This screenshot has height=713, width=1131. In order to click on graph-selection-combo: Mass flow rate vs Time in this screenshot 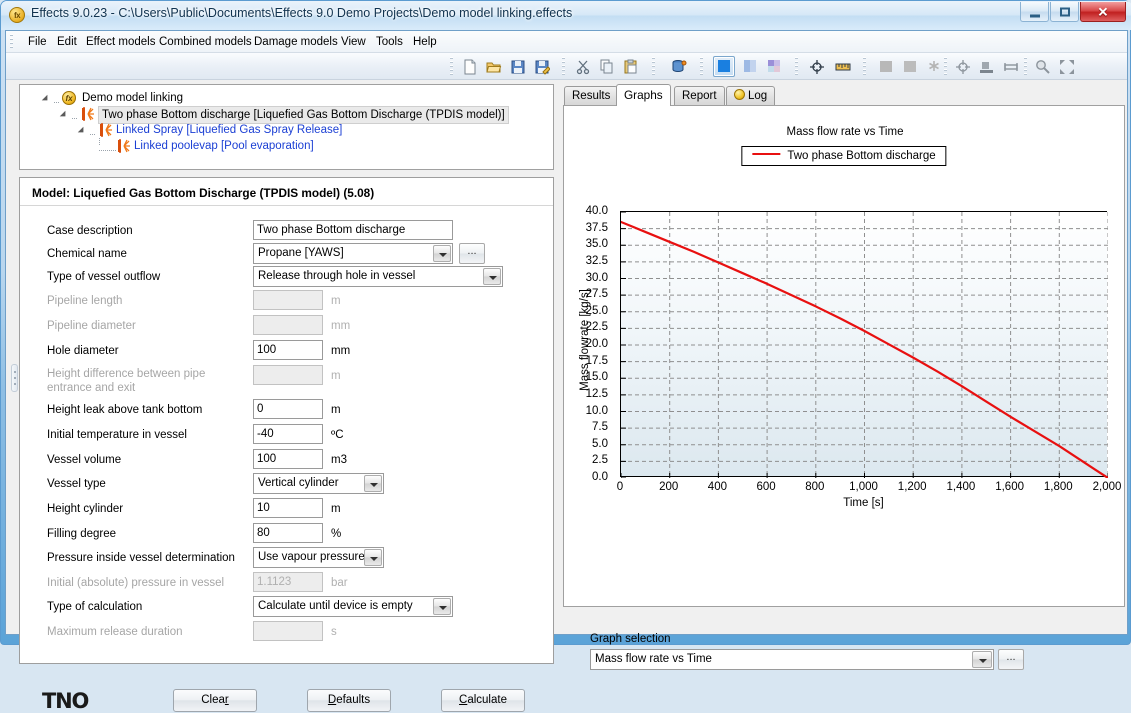, I will do `click(792, 659)`.